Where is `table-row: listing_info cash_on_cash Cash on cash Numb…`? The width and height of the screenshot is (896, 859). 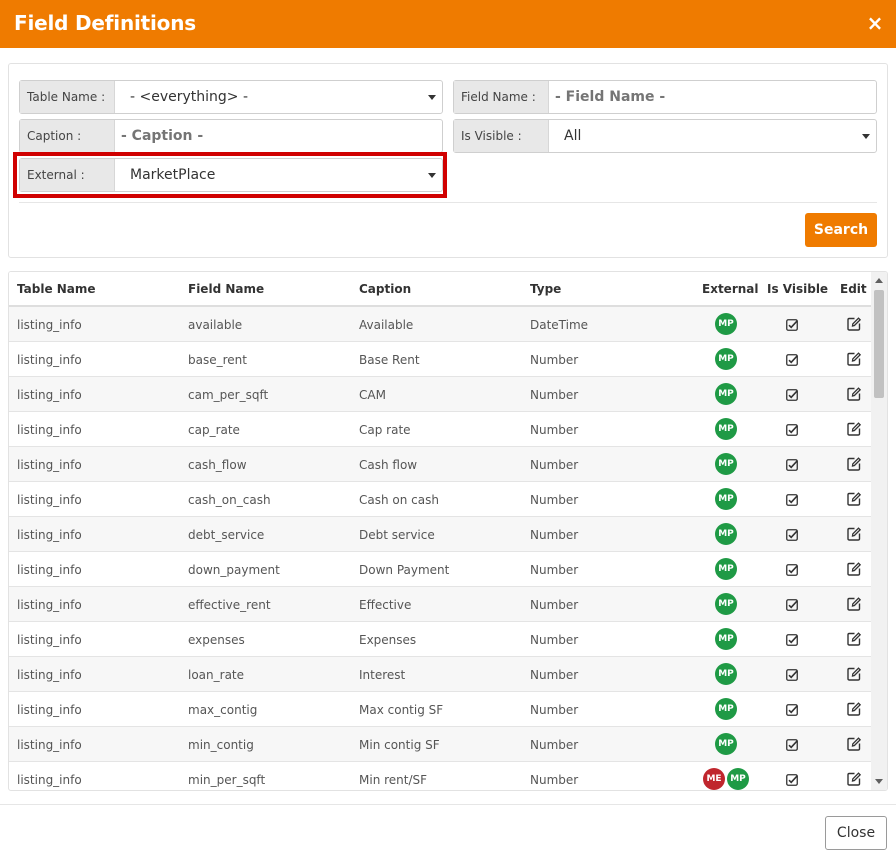
table-row: listing_info cash_on_cash Cash on cash Numb… is located at coordinates (440, 499).